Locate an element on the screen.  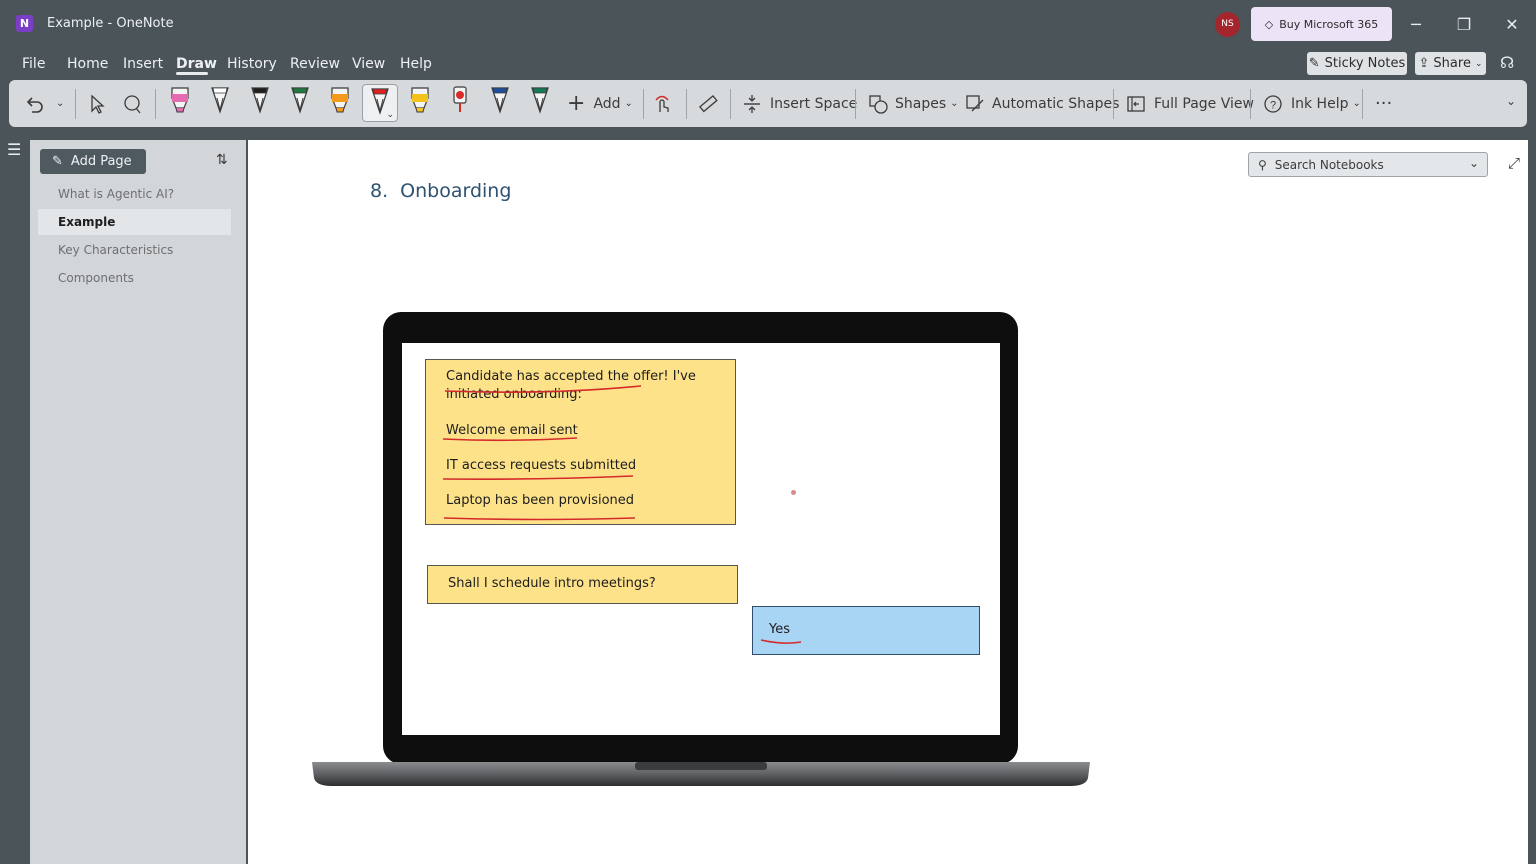
restore-button: ❐ is located at coordinates (1464, 24).